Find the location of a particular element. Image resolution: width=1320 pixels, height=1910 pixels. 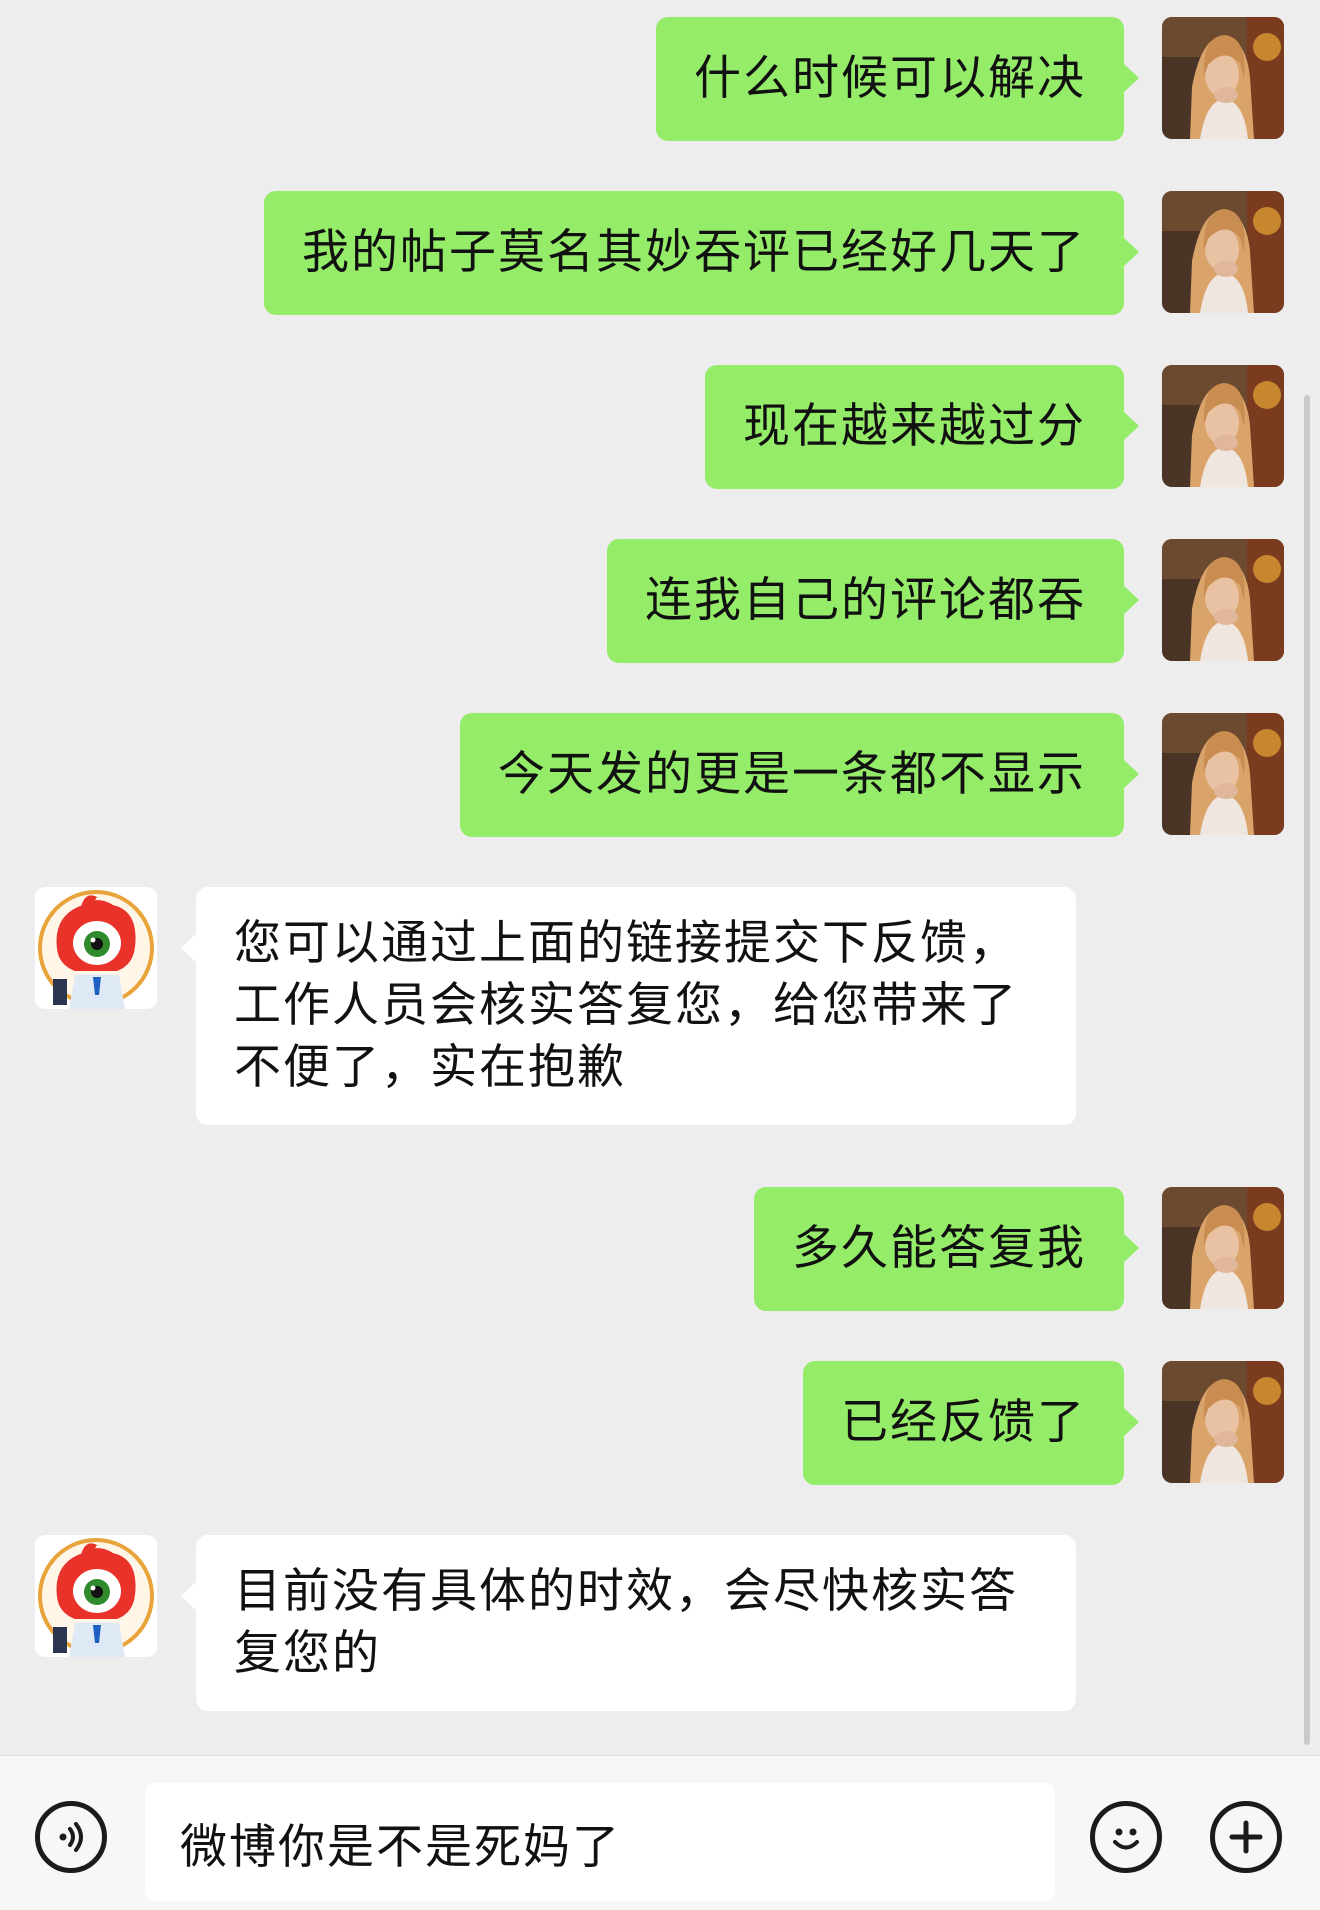

plus-icon is located at coordinates (1246, 1837).